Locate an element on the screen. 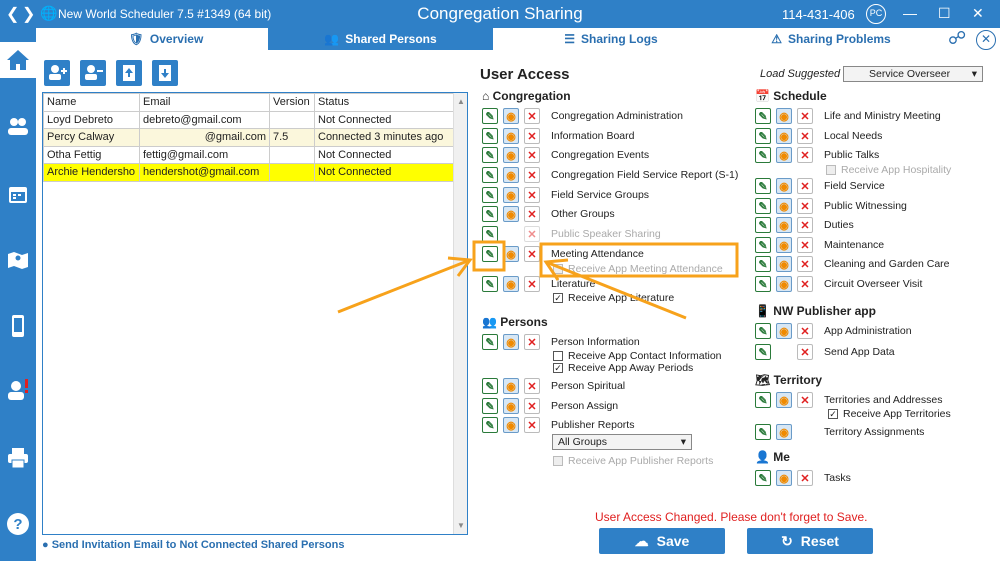 The width and height of the screenshot is (1000, 561). upload-button is located at coordinates (129, 73).